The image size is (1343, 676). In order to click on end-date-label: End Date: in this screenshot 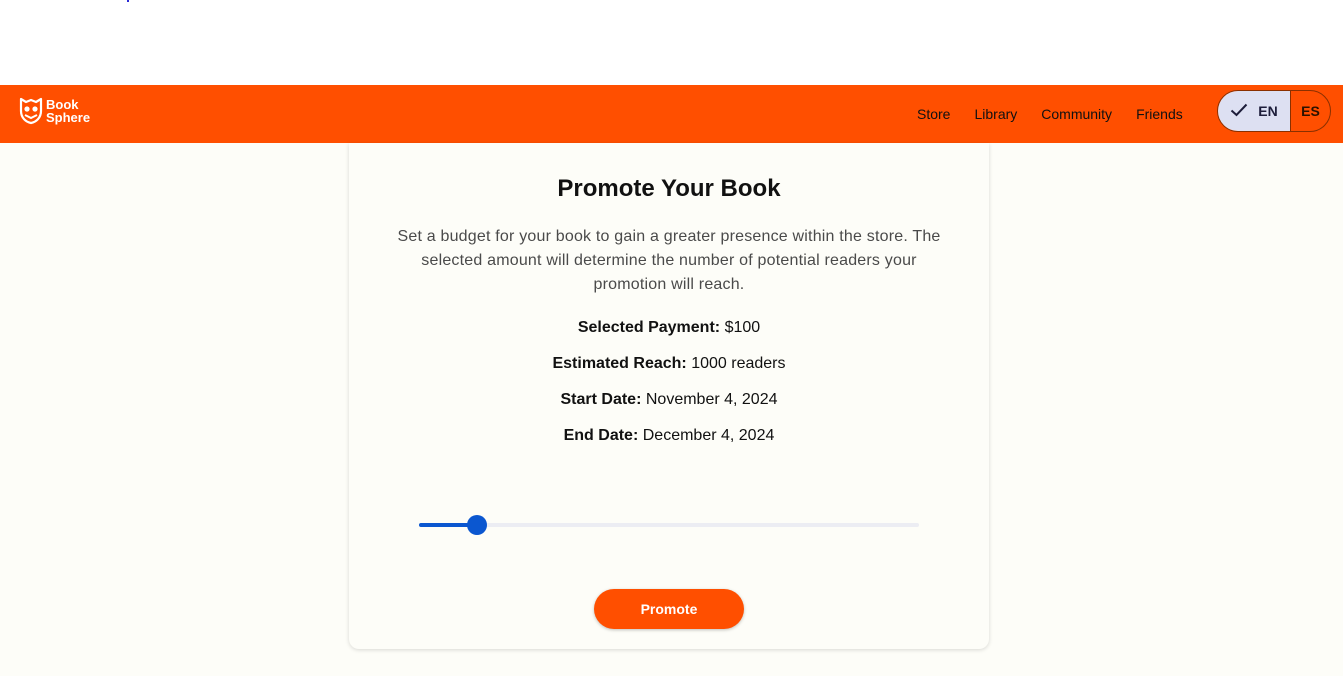, I will do `click(601, 435)`.